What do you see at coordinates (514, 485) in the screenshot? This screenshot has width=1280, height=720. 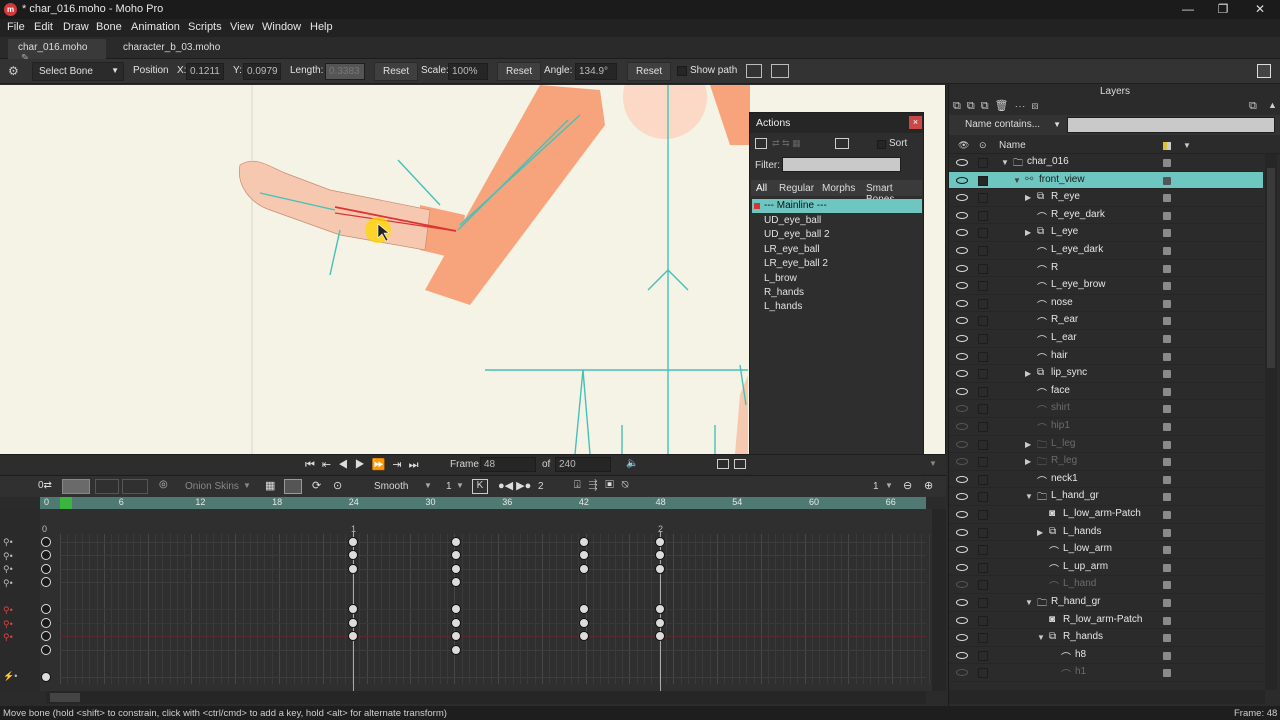 I see `key-nav-icon: ●◀ ▶●` at bounding box center [514, 485].